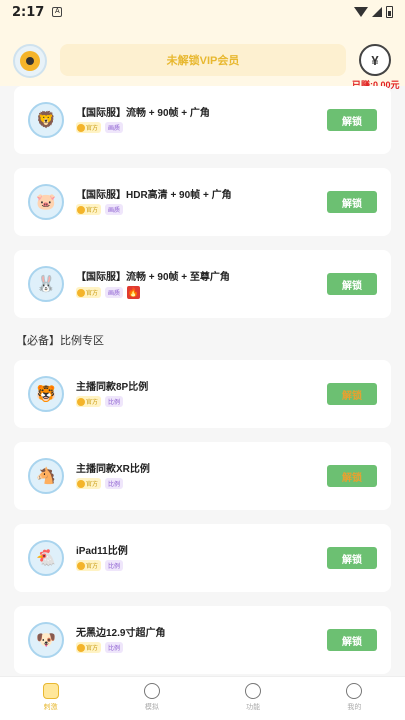  I want to click on bottom-tab-bar: 刺激 模拟 功能 我的, so click(202, 698).